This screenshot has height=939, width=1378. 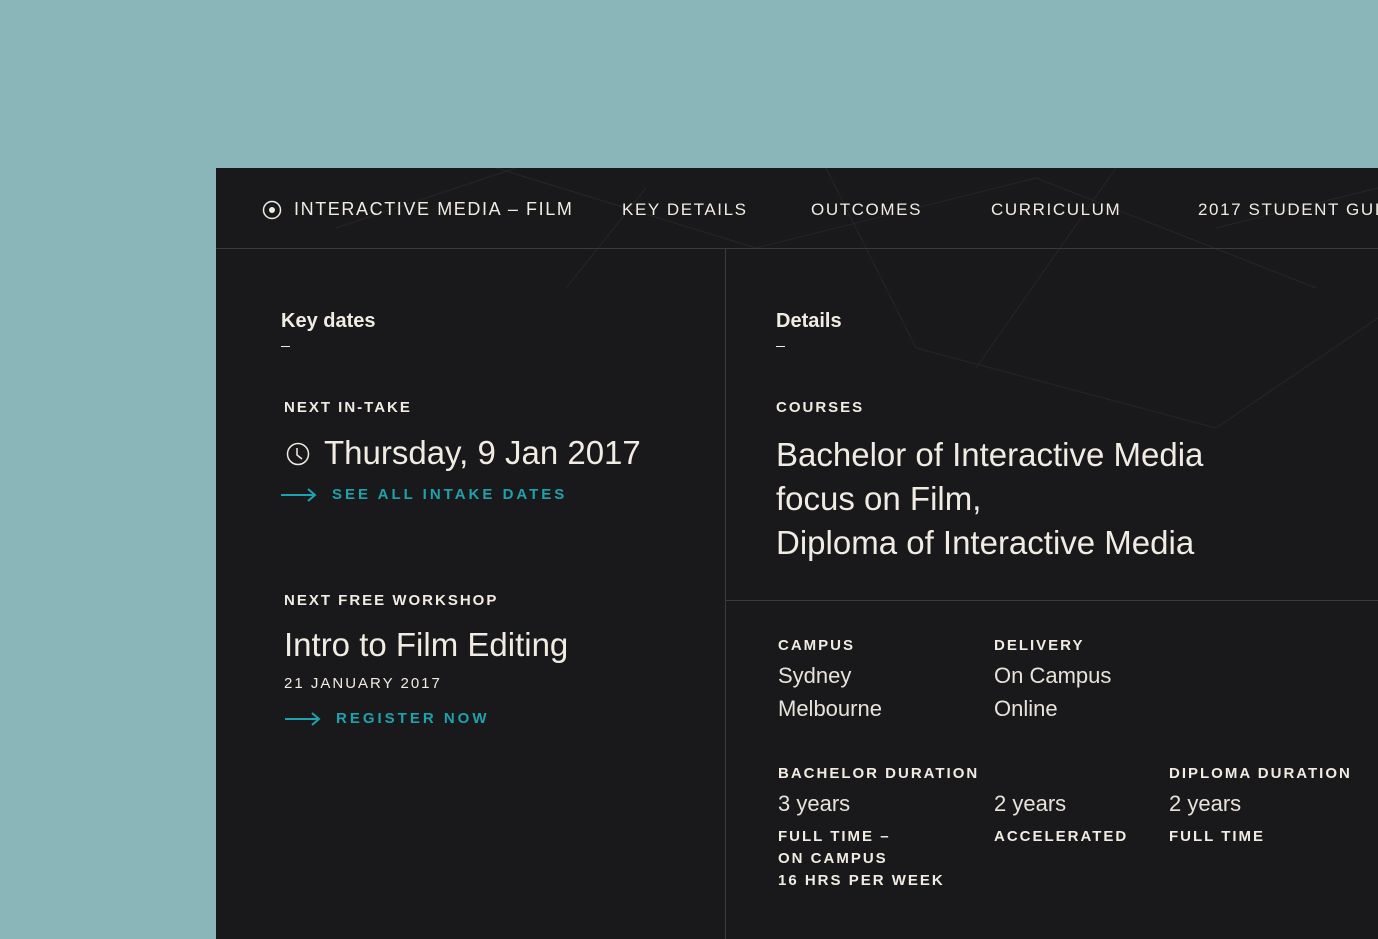 I want to click on bachelor-fulltime-value: 3 years, so click(x=814, y=803).